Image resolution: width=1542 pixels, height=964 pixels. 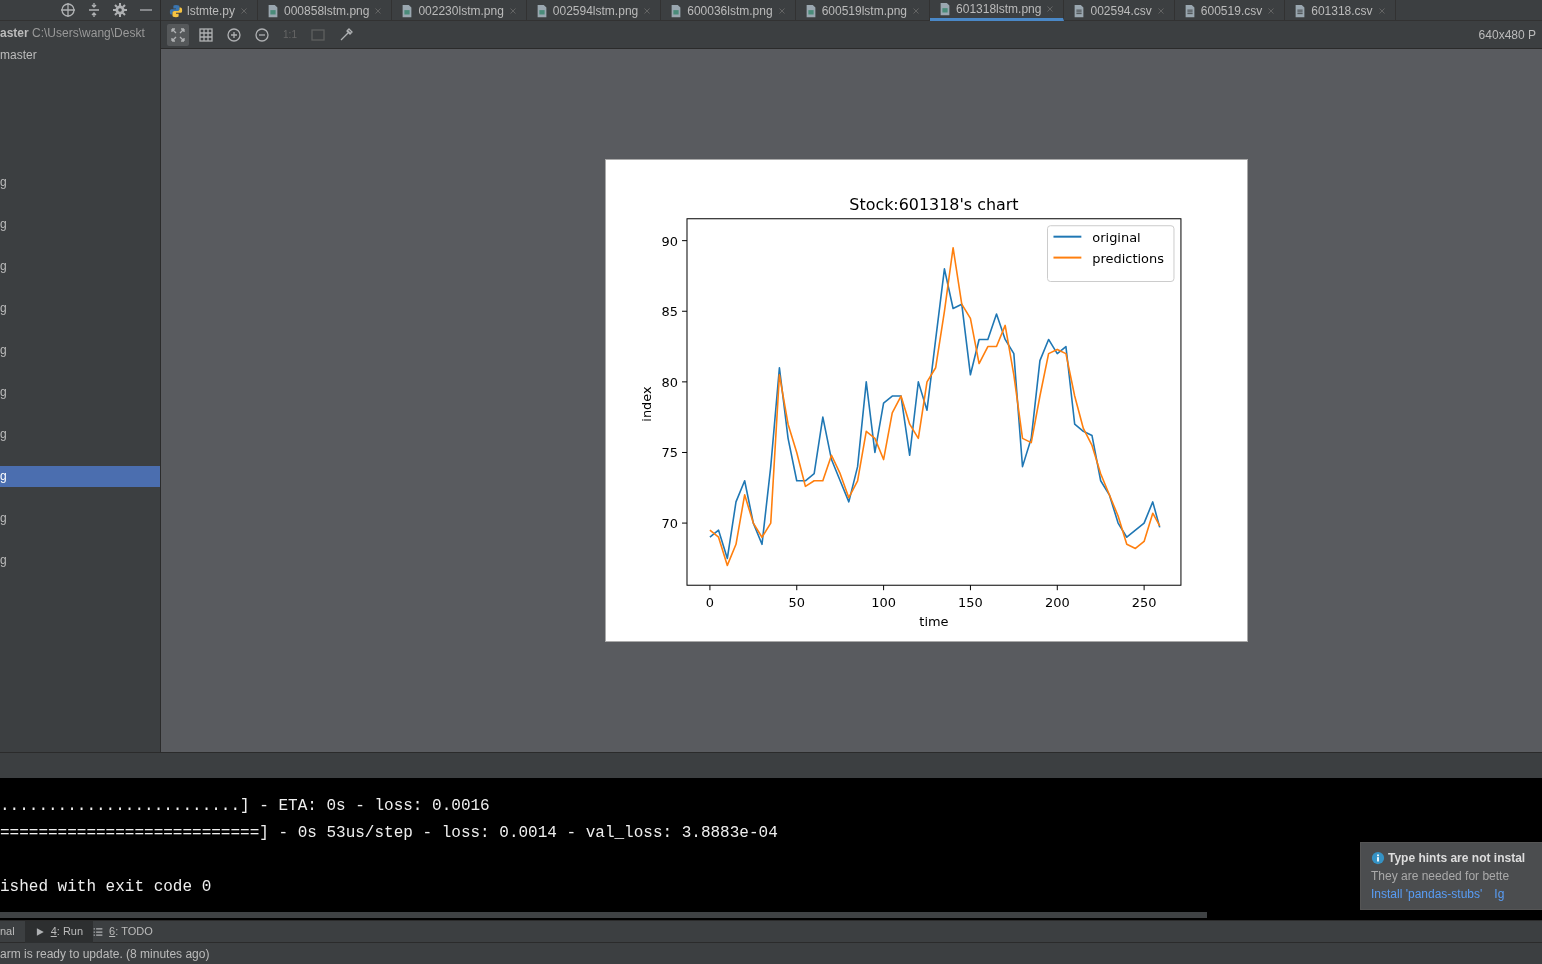 What do you see at coordinates (14, 33) in the screenshot?
I see `project-name: aster` at bounding box center [14, 33].